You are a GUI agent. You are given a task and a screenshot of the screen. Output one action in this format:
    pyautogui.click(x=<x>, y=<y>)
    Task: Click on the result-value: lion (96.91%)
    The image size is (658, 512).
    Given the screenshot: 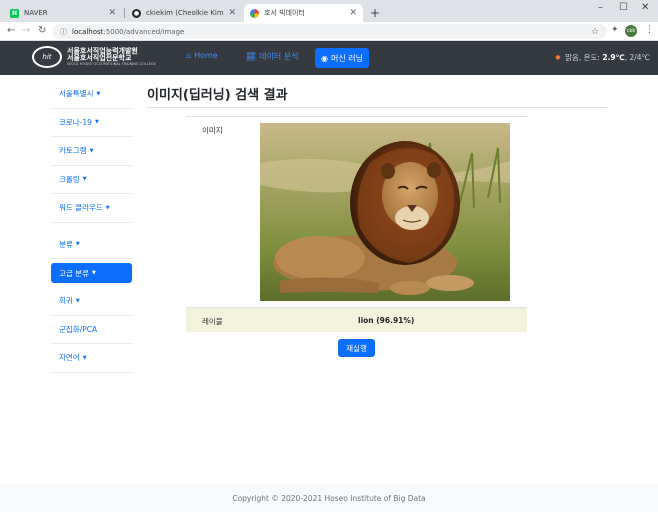 What is the action you would take?
    pyautogui.click(x=386, y=320)
    